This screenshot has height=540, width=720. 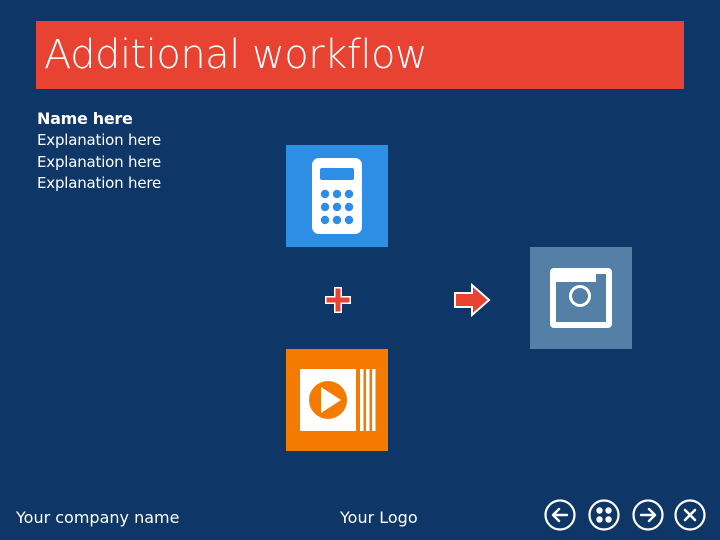 I want to click on video-tile, so click(x=337, y=400).